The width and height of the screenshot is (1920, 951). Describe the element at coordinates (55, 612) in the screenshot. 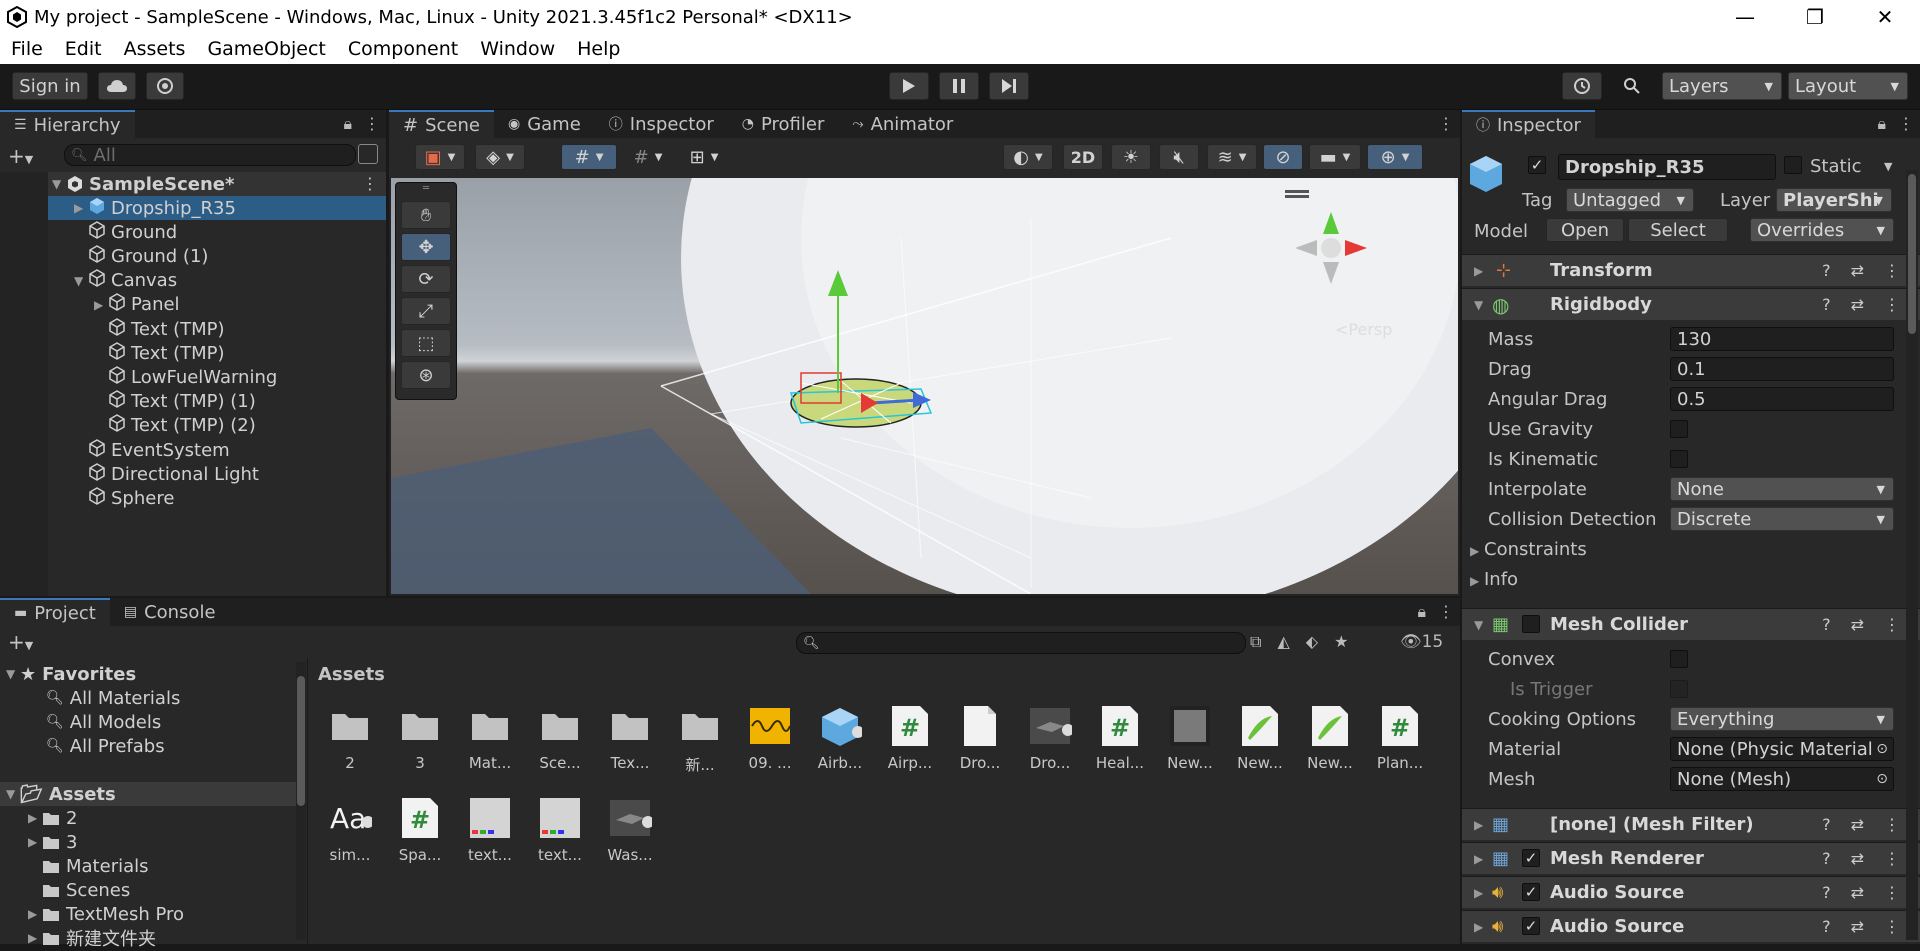

I see `tab-project: ▬ Project` at that location.